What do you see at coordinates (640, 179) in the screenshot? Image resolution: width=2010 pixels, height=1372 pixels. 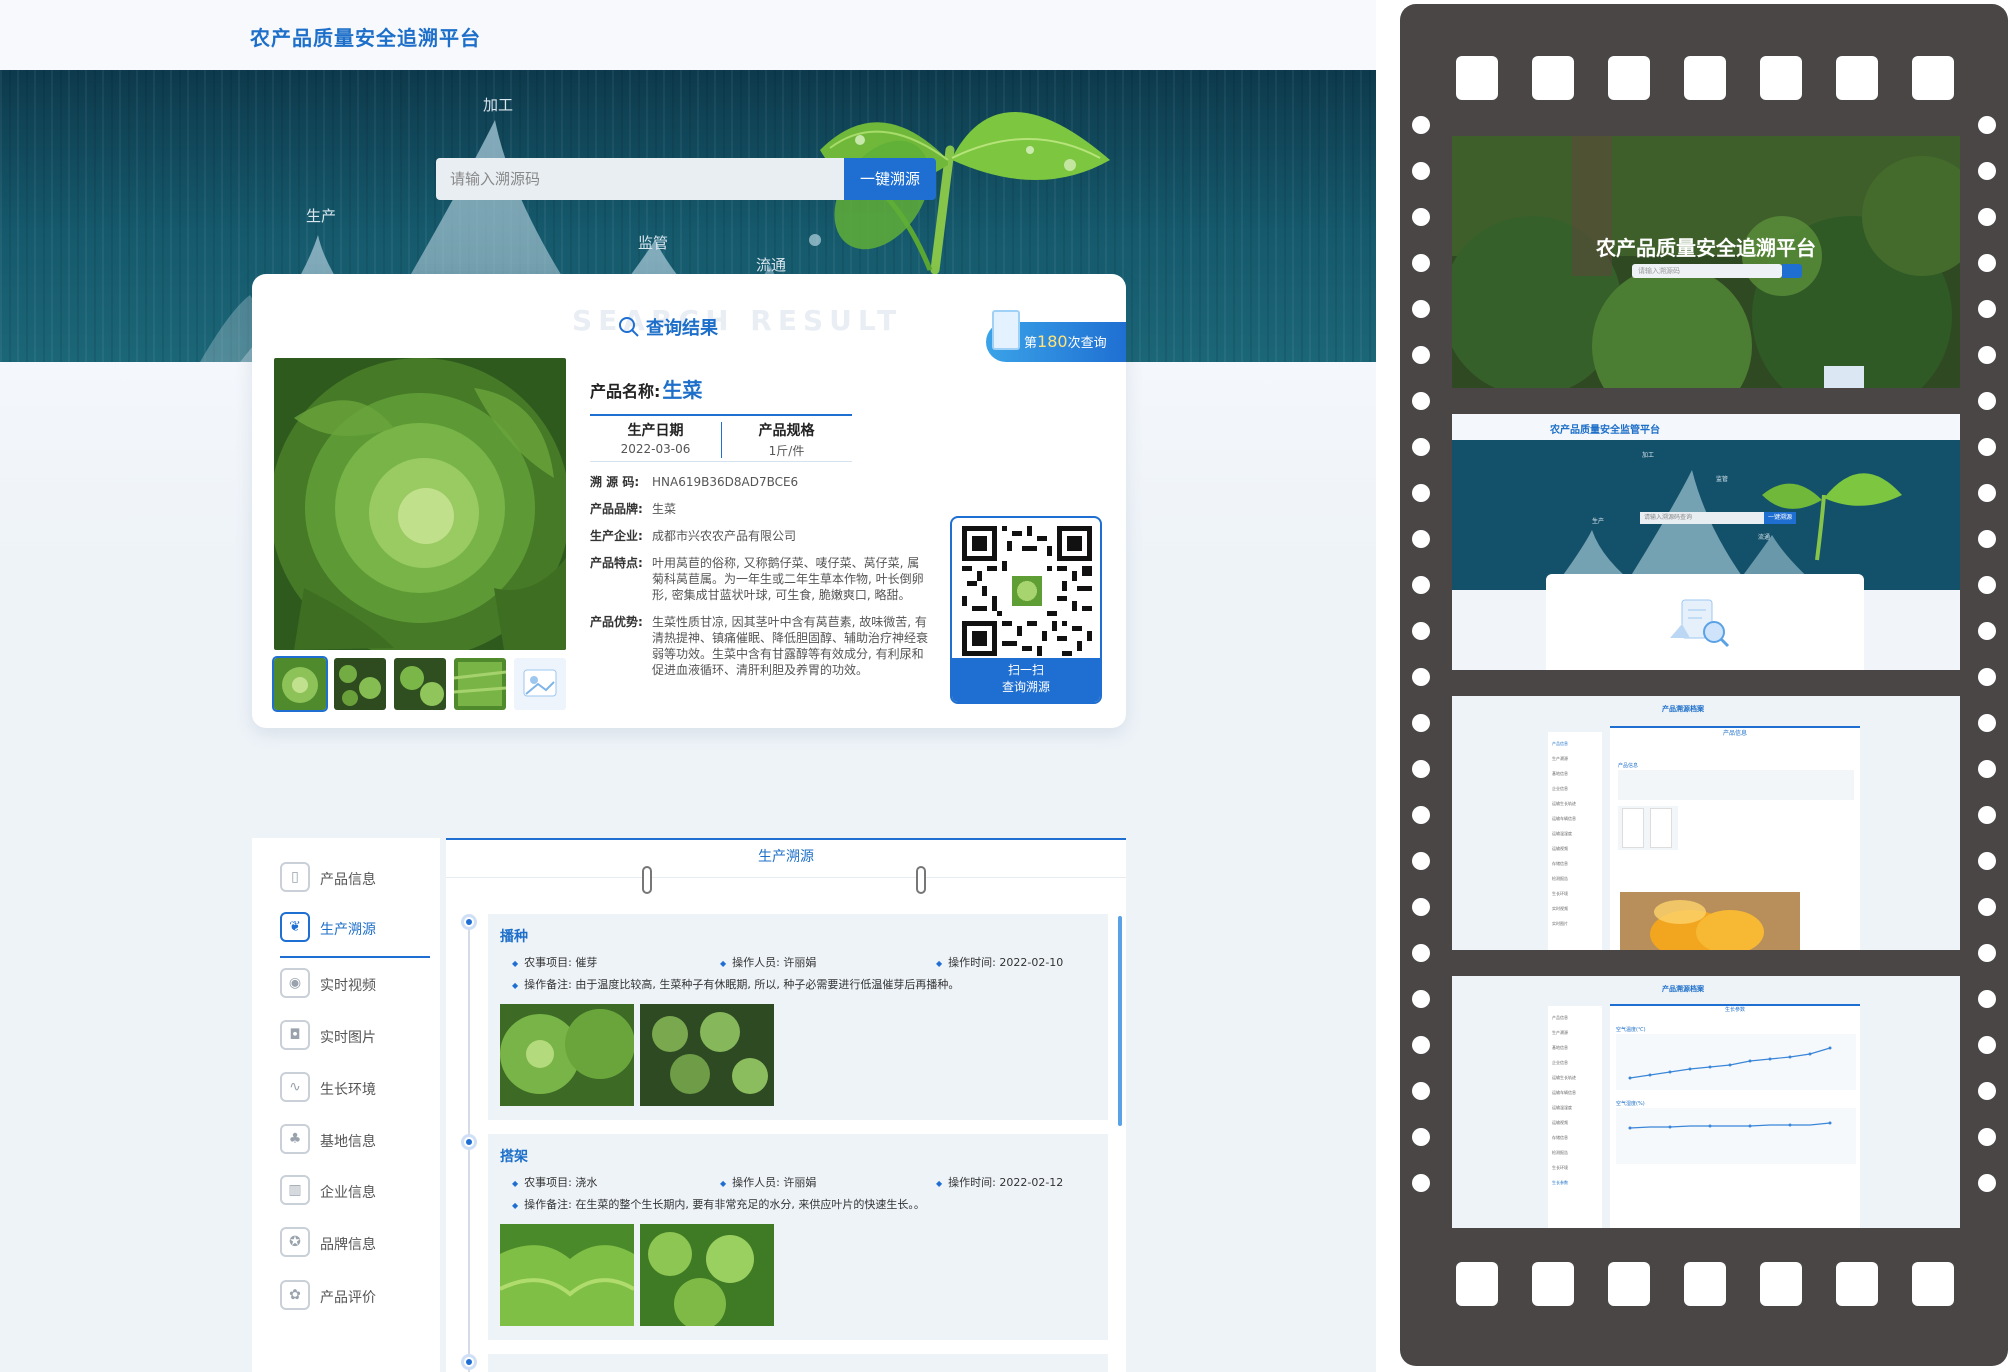 I see `trace-code-input: 请输入溯源码` at bounding box center [640, 179].